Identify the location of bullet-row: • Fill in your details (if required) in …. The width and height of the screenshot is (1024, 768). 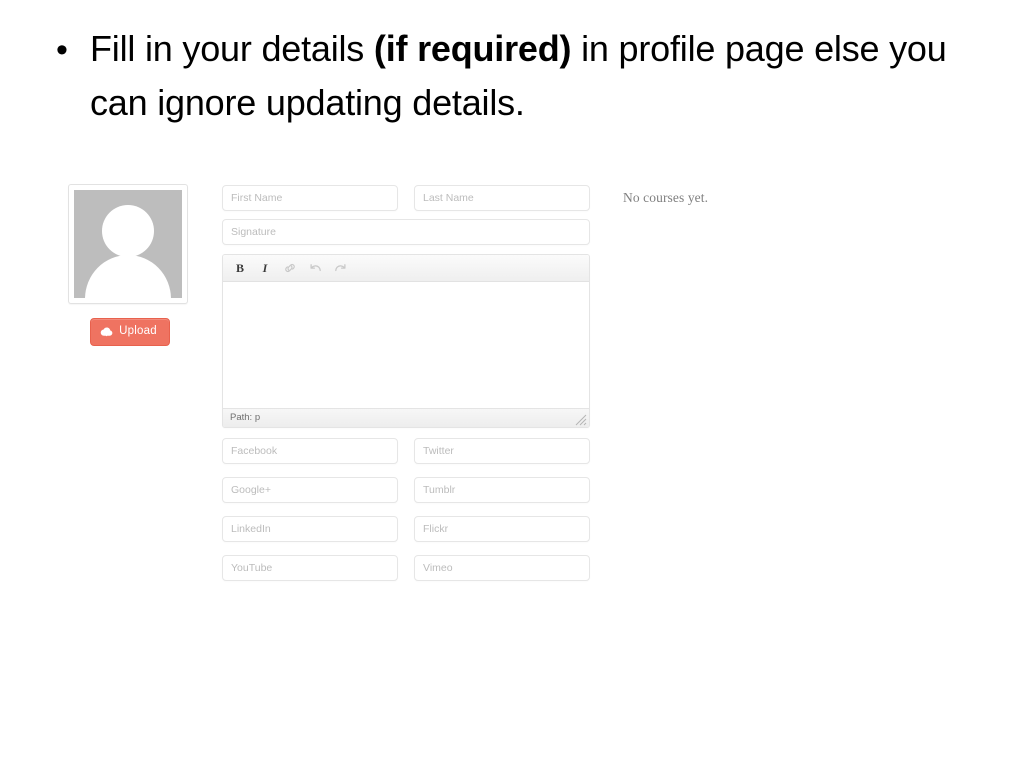
(502, 76).